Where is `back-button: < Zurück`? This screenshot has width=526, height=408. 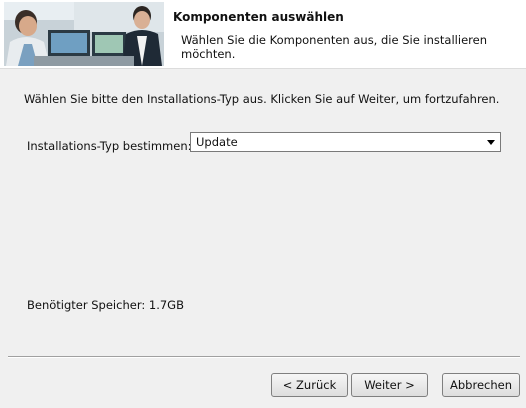
back-button: < Zurück is located at coordinates (309, 385).